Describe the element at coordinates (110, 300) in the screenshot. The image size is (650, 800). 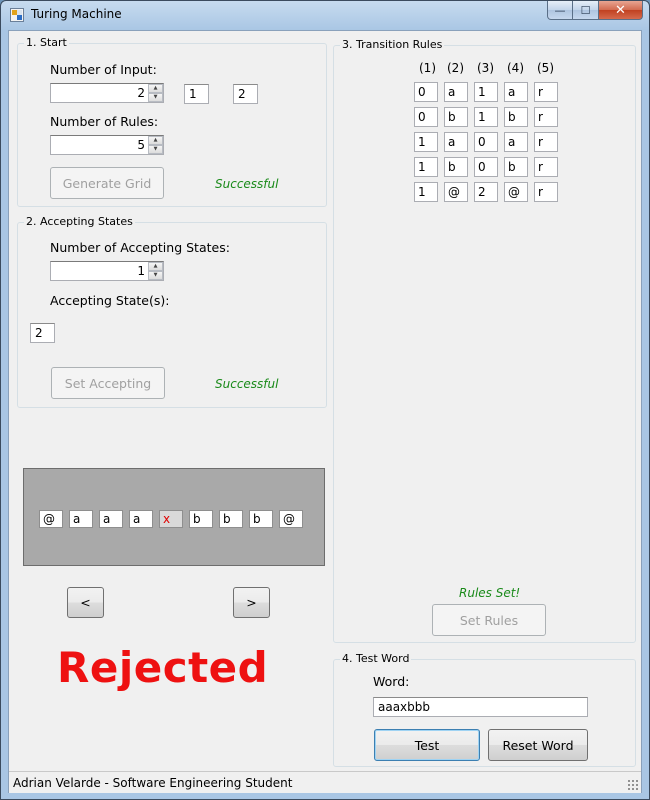
I see `accepting-states-label: Accepting State(s):` at that location.